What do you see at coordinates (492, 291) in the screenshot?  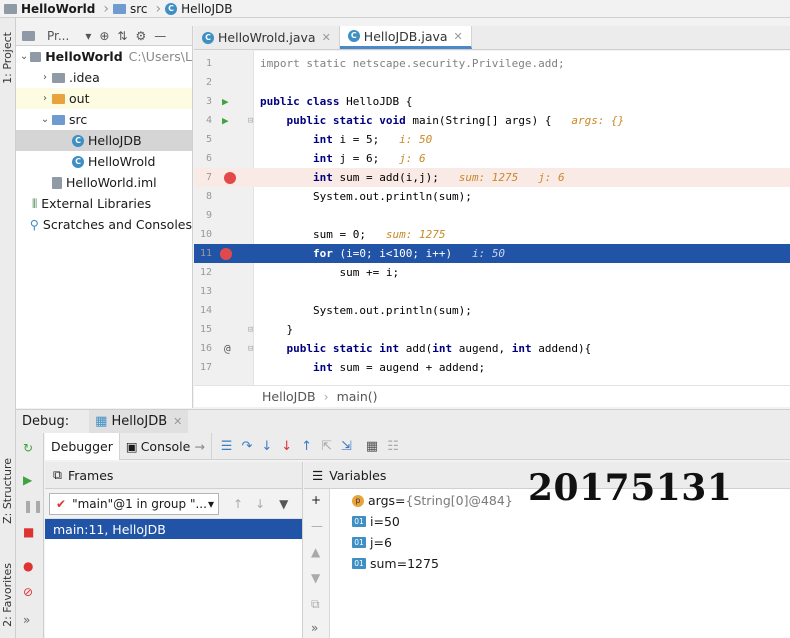 I see `code-line: 13` at bounding box center [492, 291].